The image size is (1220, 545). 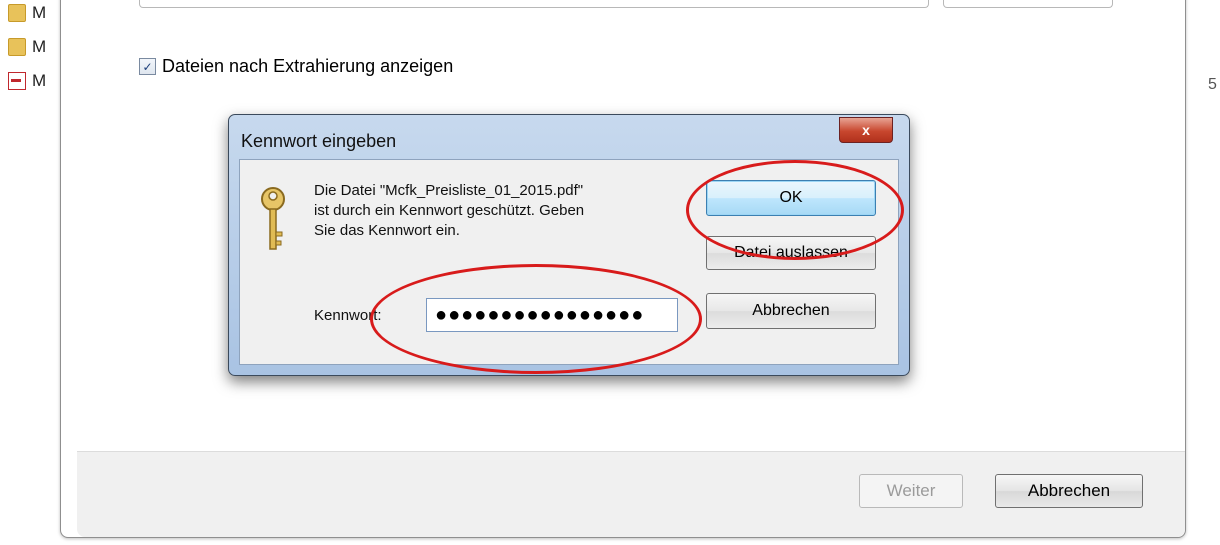 I want to click on message-line: ist durch ein Kennwort geschützt. Geben, so click(x=449, y=210).